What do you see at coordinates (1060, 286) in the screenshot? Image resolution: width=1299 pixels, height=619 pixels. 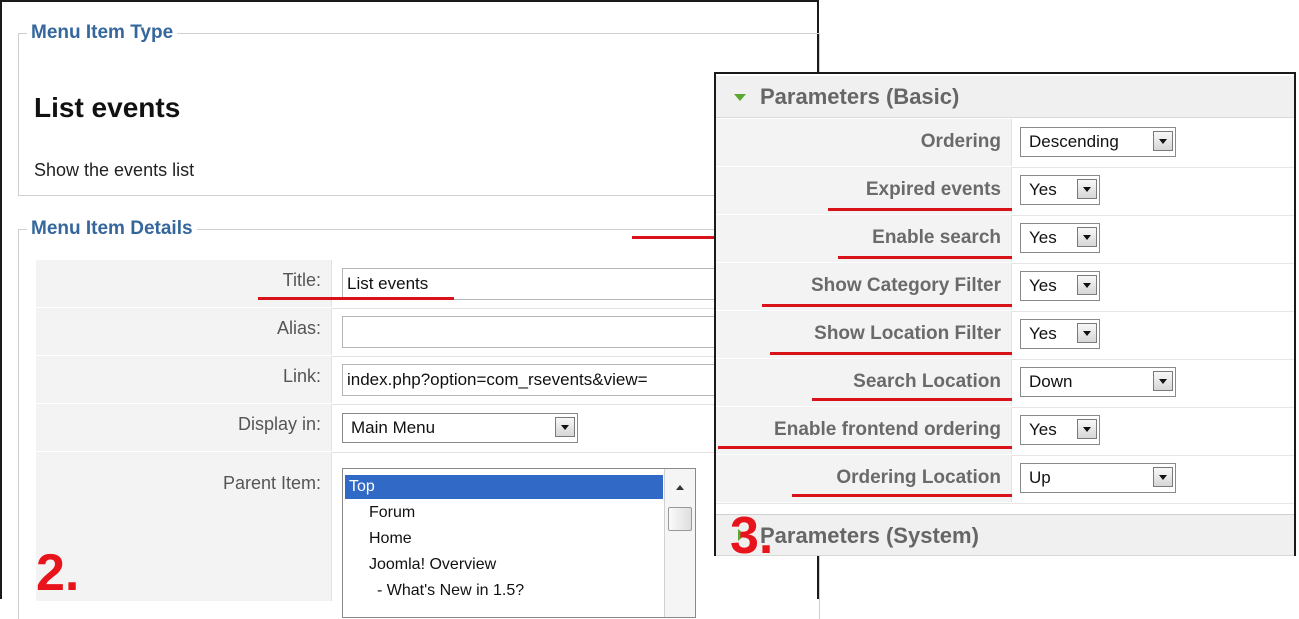 I see `show-category-filter-select: Yes` at bounding box center [1060, 286].